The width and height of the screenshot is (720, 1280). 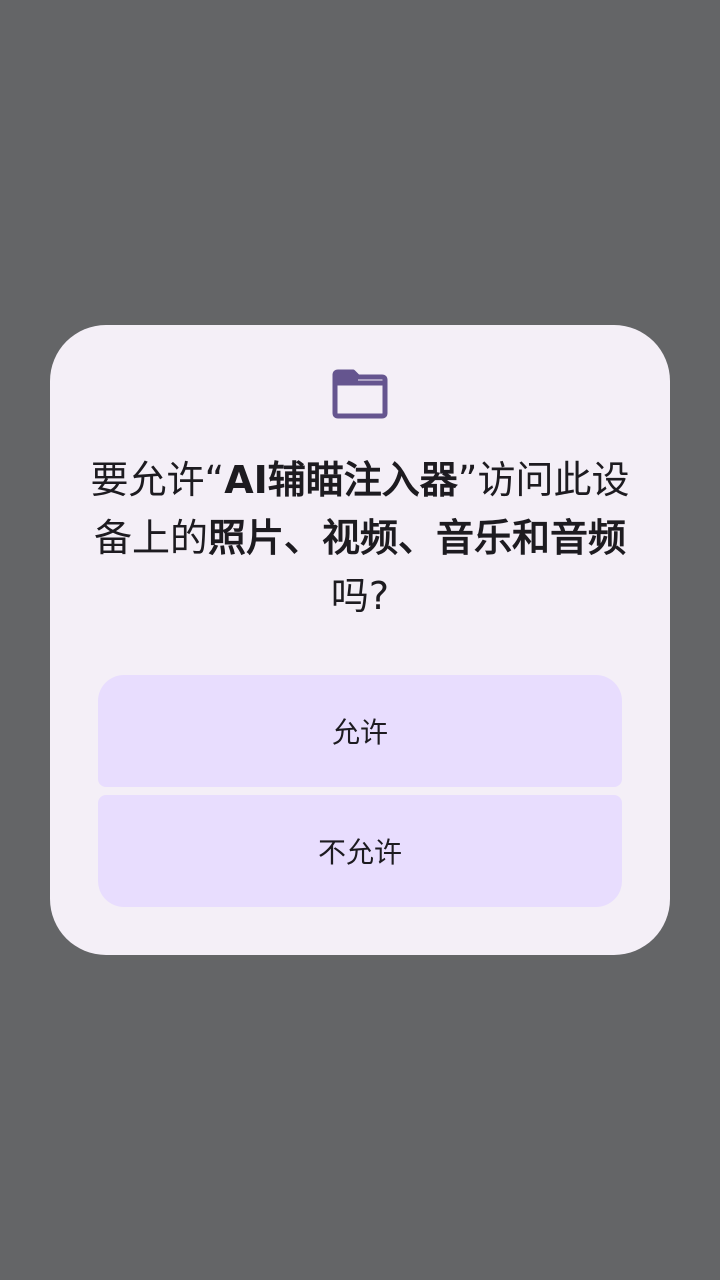 I want to click on allow-button: 允许, so click(x=360, y=731).